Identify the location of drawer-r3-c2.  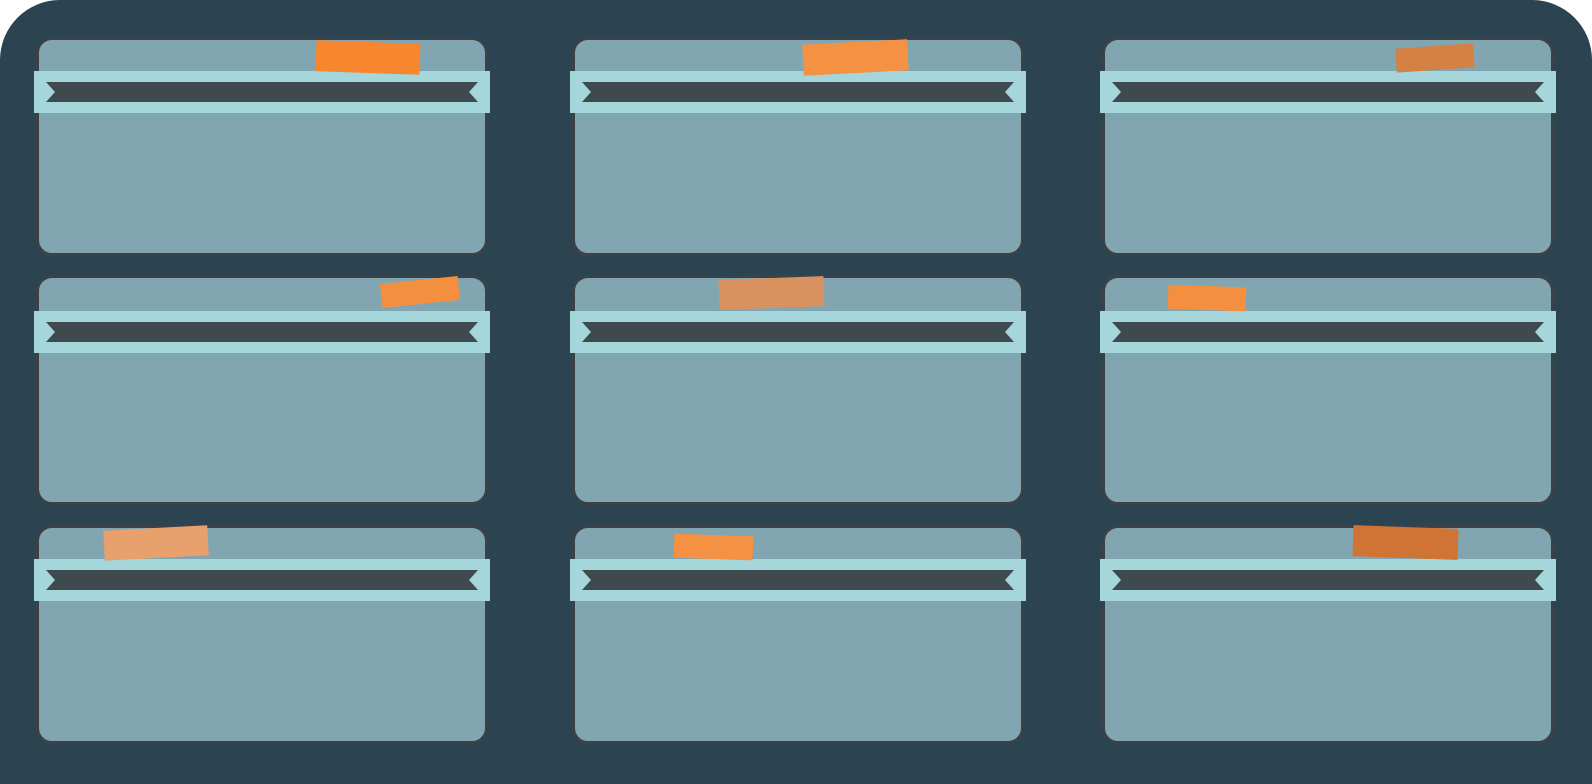
(798, 634).